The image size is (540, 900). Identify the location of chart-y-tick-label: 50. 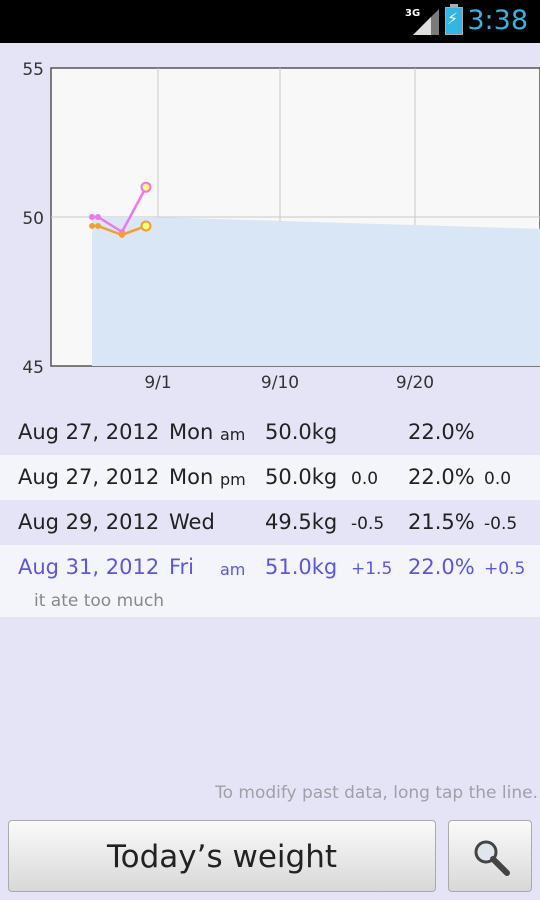
(33, 219).